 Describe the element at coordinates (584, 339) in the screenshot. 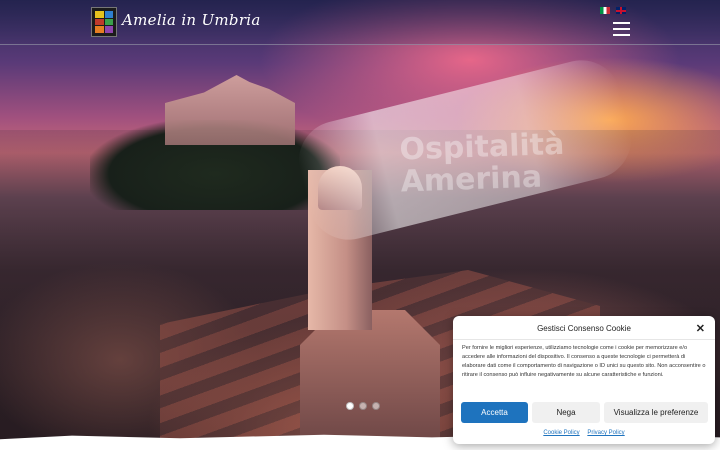

I see `divider` at that location.